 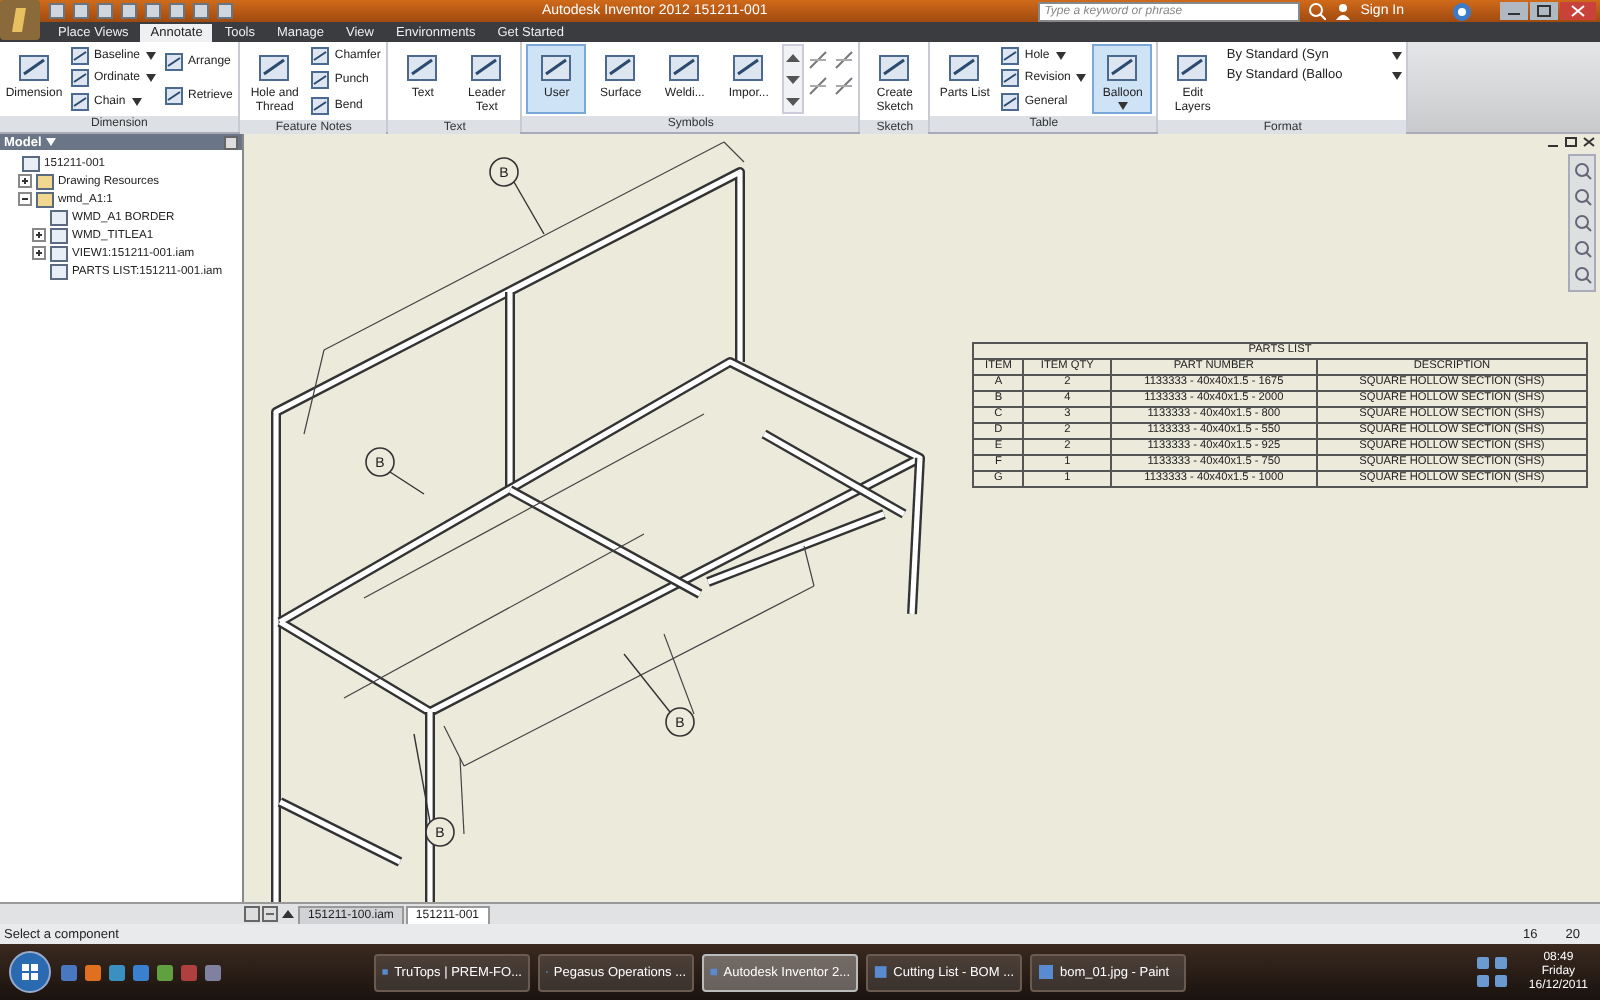 I want to click on collapse-icon, so click(x=25, y=199).